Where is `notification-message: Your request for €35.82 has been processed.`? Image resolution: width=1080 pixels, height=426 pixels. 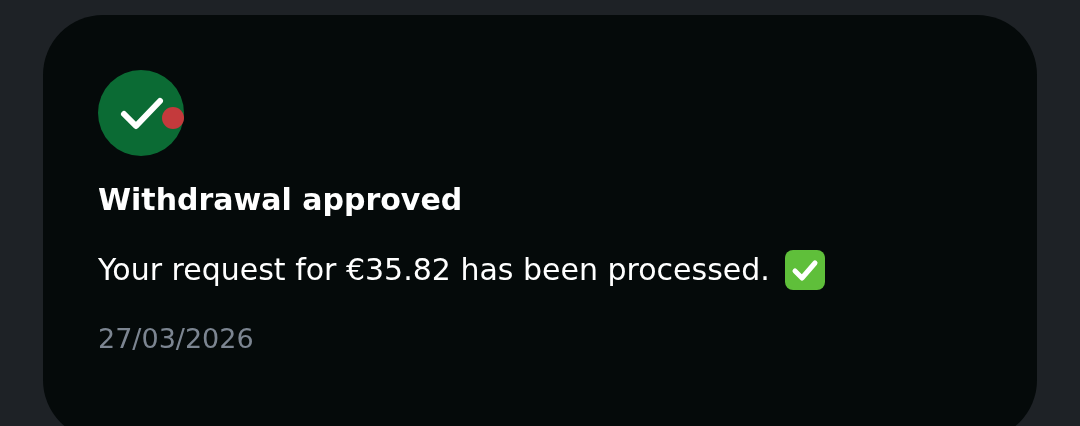 notification-message: Your request for €35.82 has been processed. is located at coordinates (434, 270).